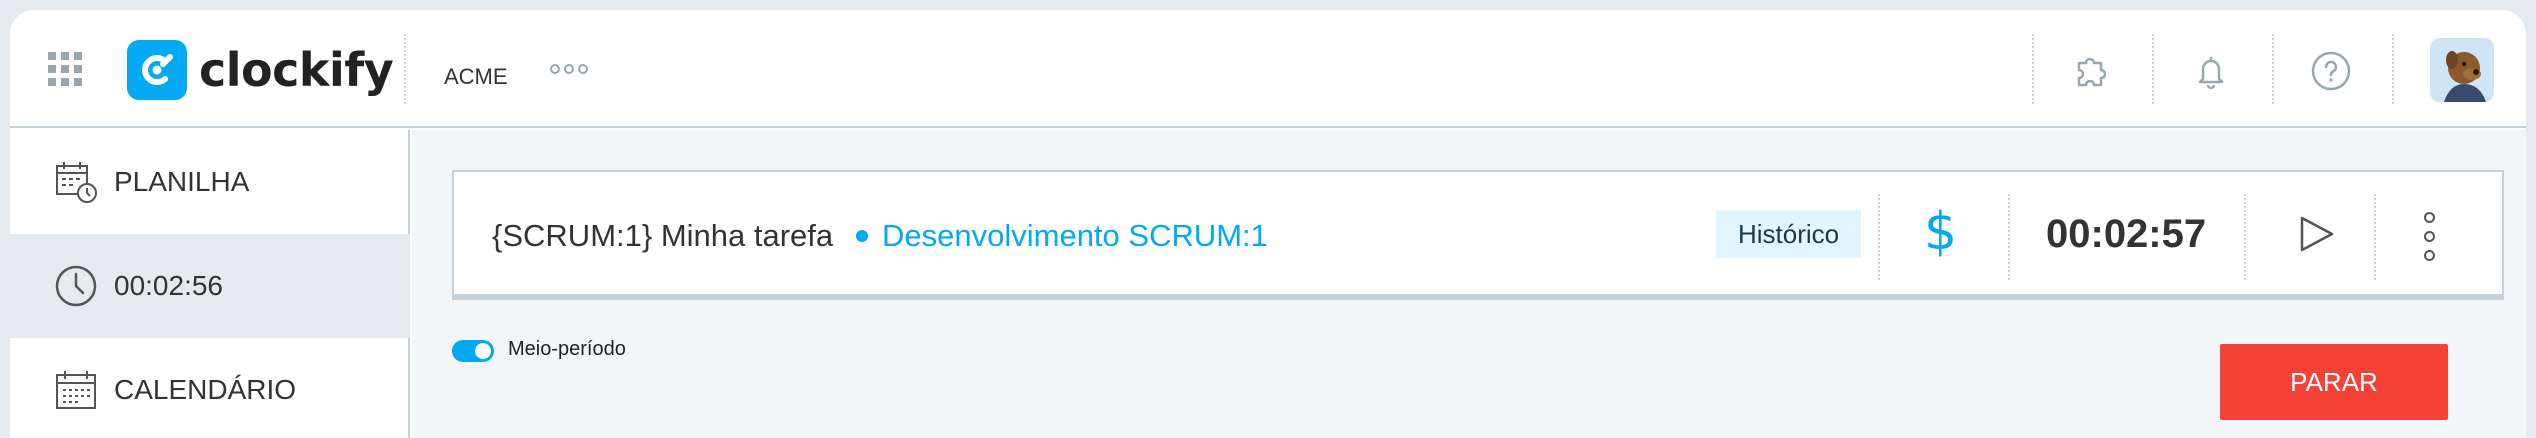  I want to click on play-icon, so click(2316, 236).